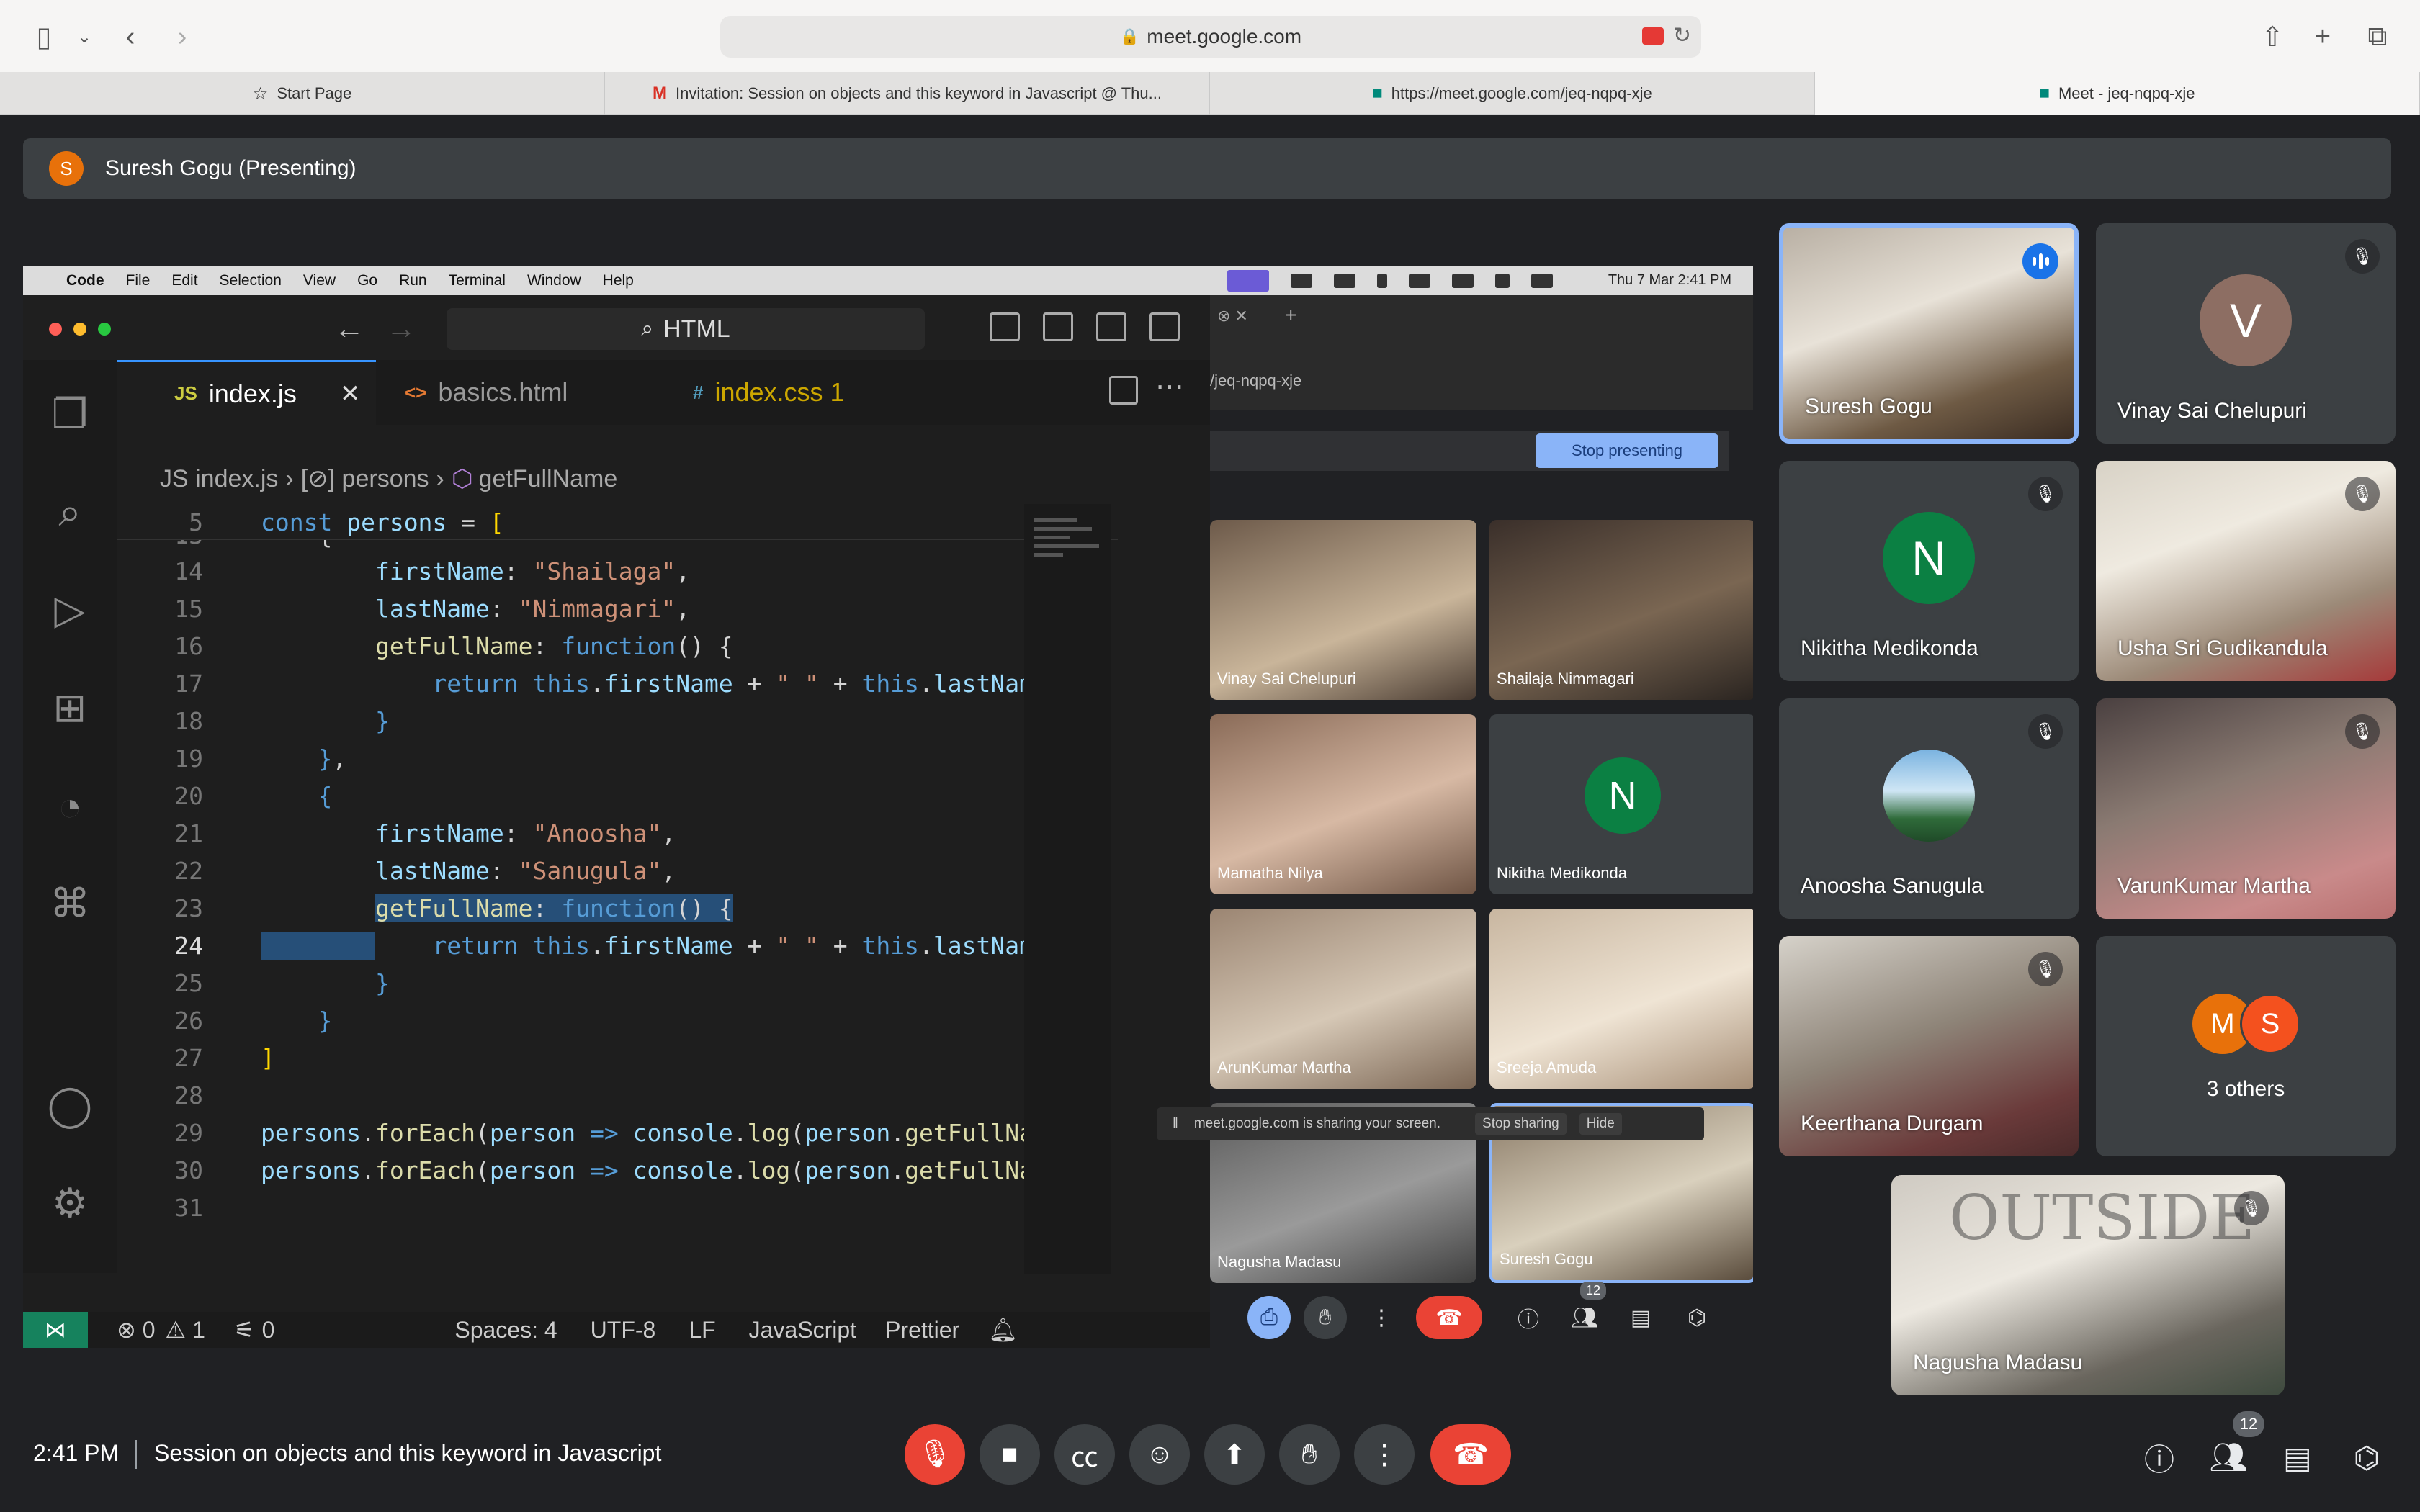 The width and height of the screenshot is (2420, 1512). I want to click on menu-file: File, so click(138, 280).